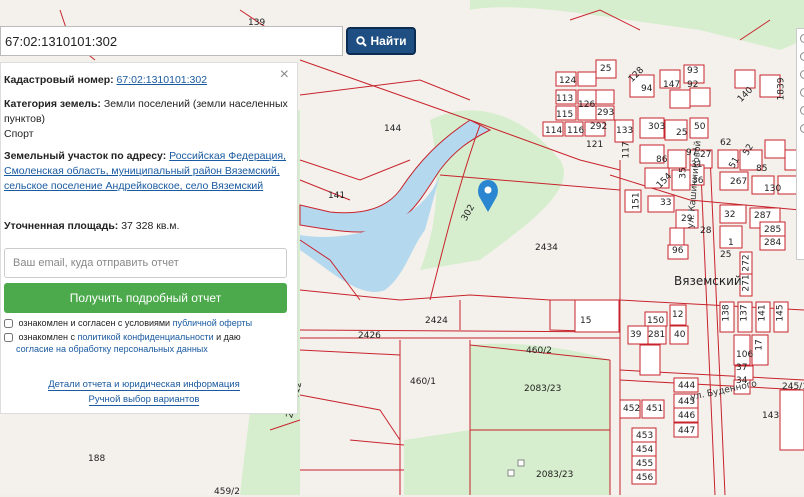  I want to click on parcel-label: 287, so click(763, 216).